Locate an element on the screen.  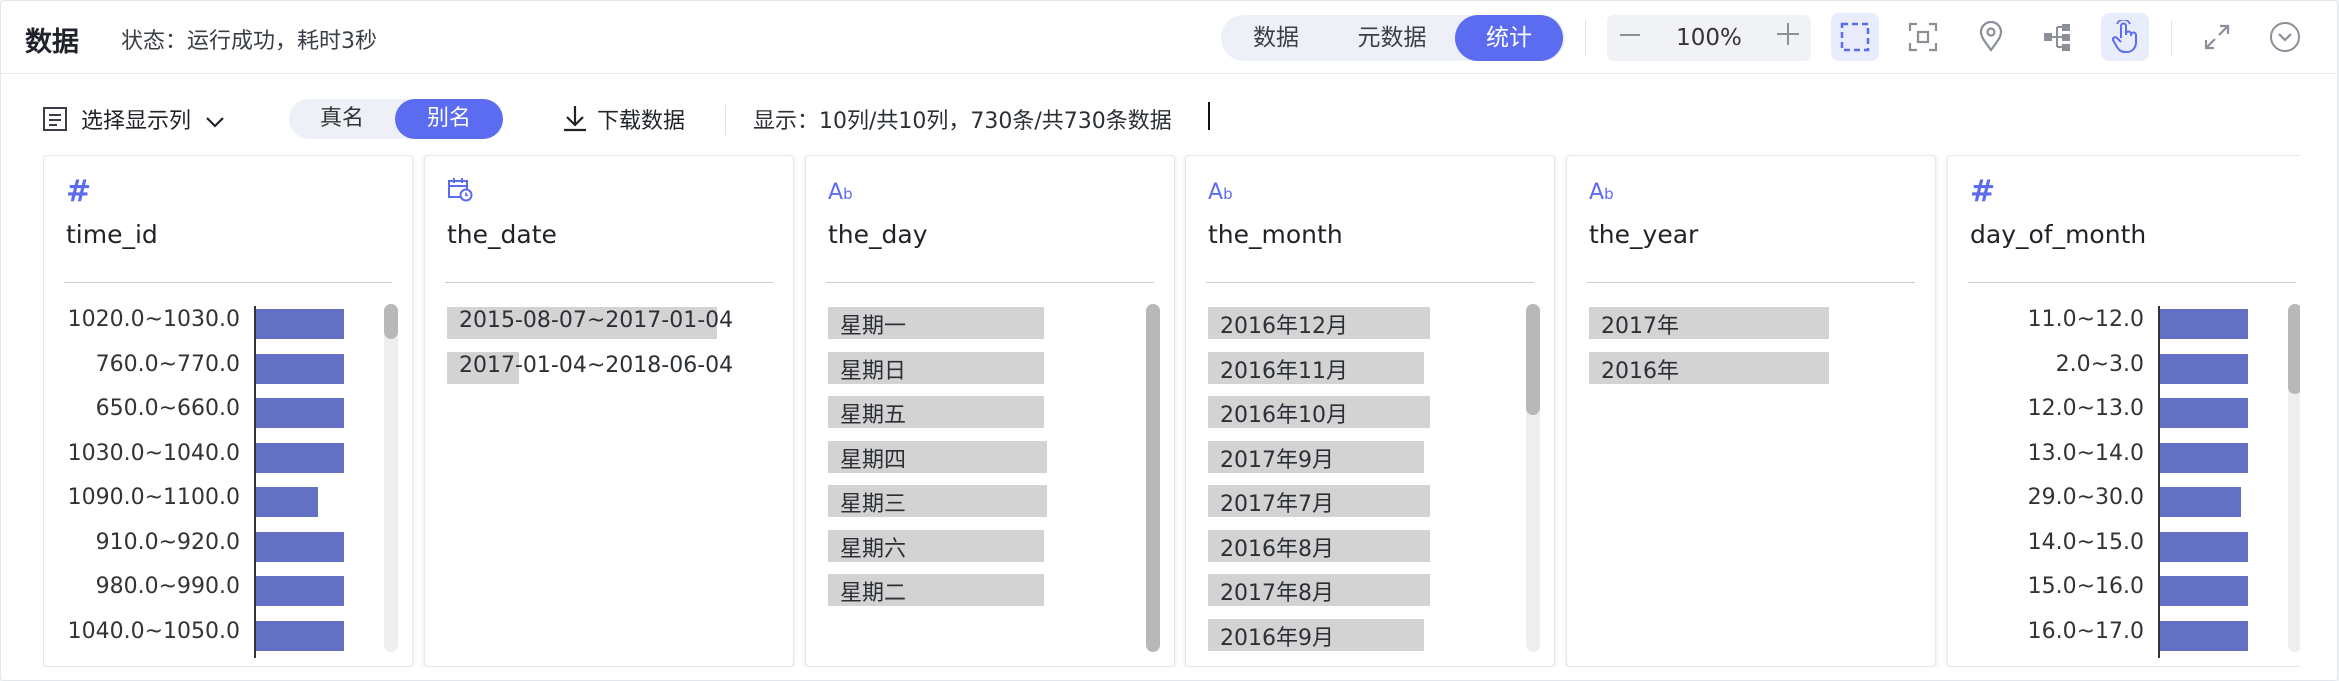
text-cursor is located at coordinates (1209, 116).